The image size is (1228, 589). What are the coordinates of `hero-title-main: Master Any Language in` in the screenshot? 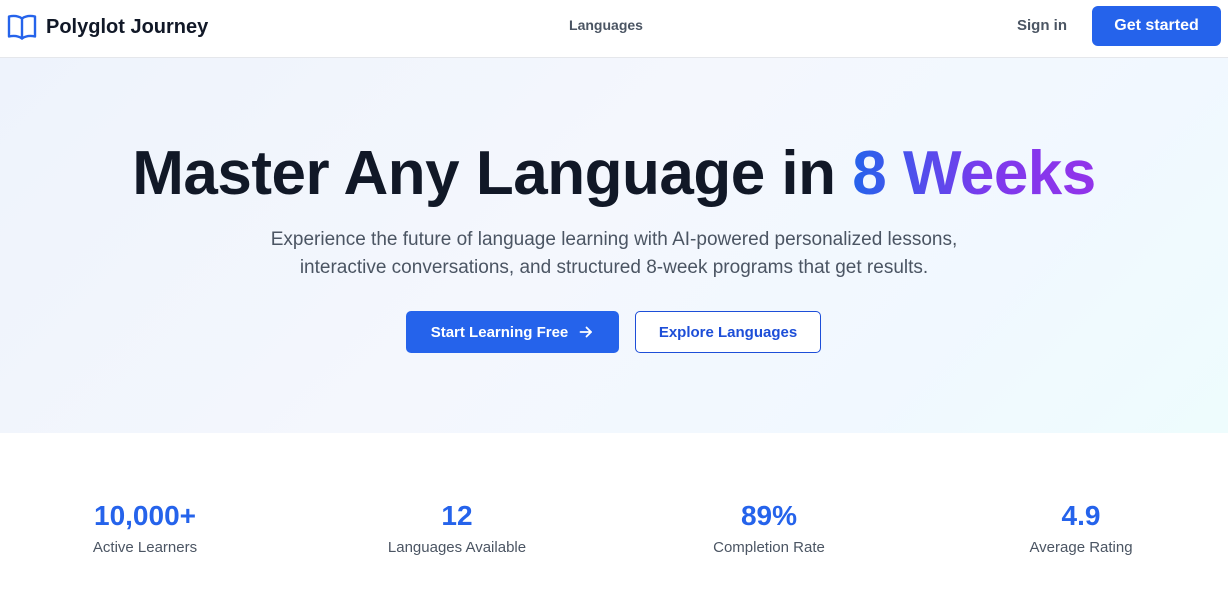 It's located at (492, 173).